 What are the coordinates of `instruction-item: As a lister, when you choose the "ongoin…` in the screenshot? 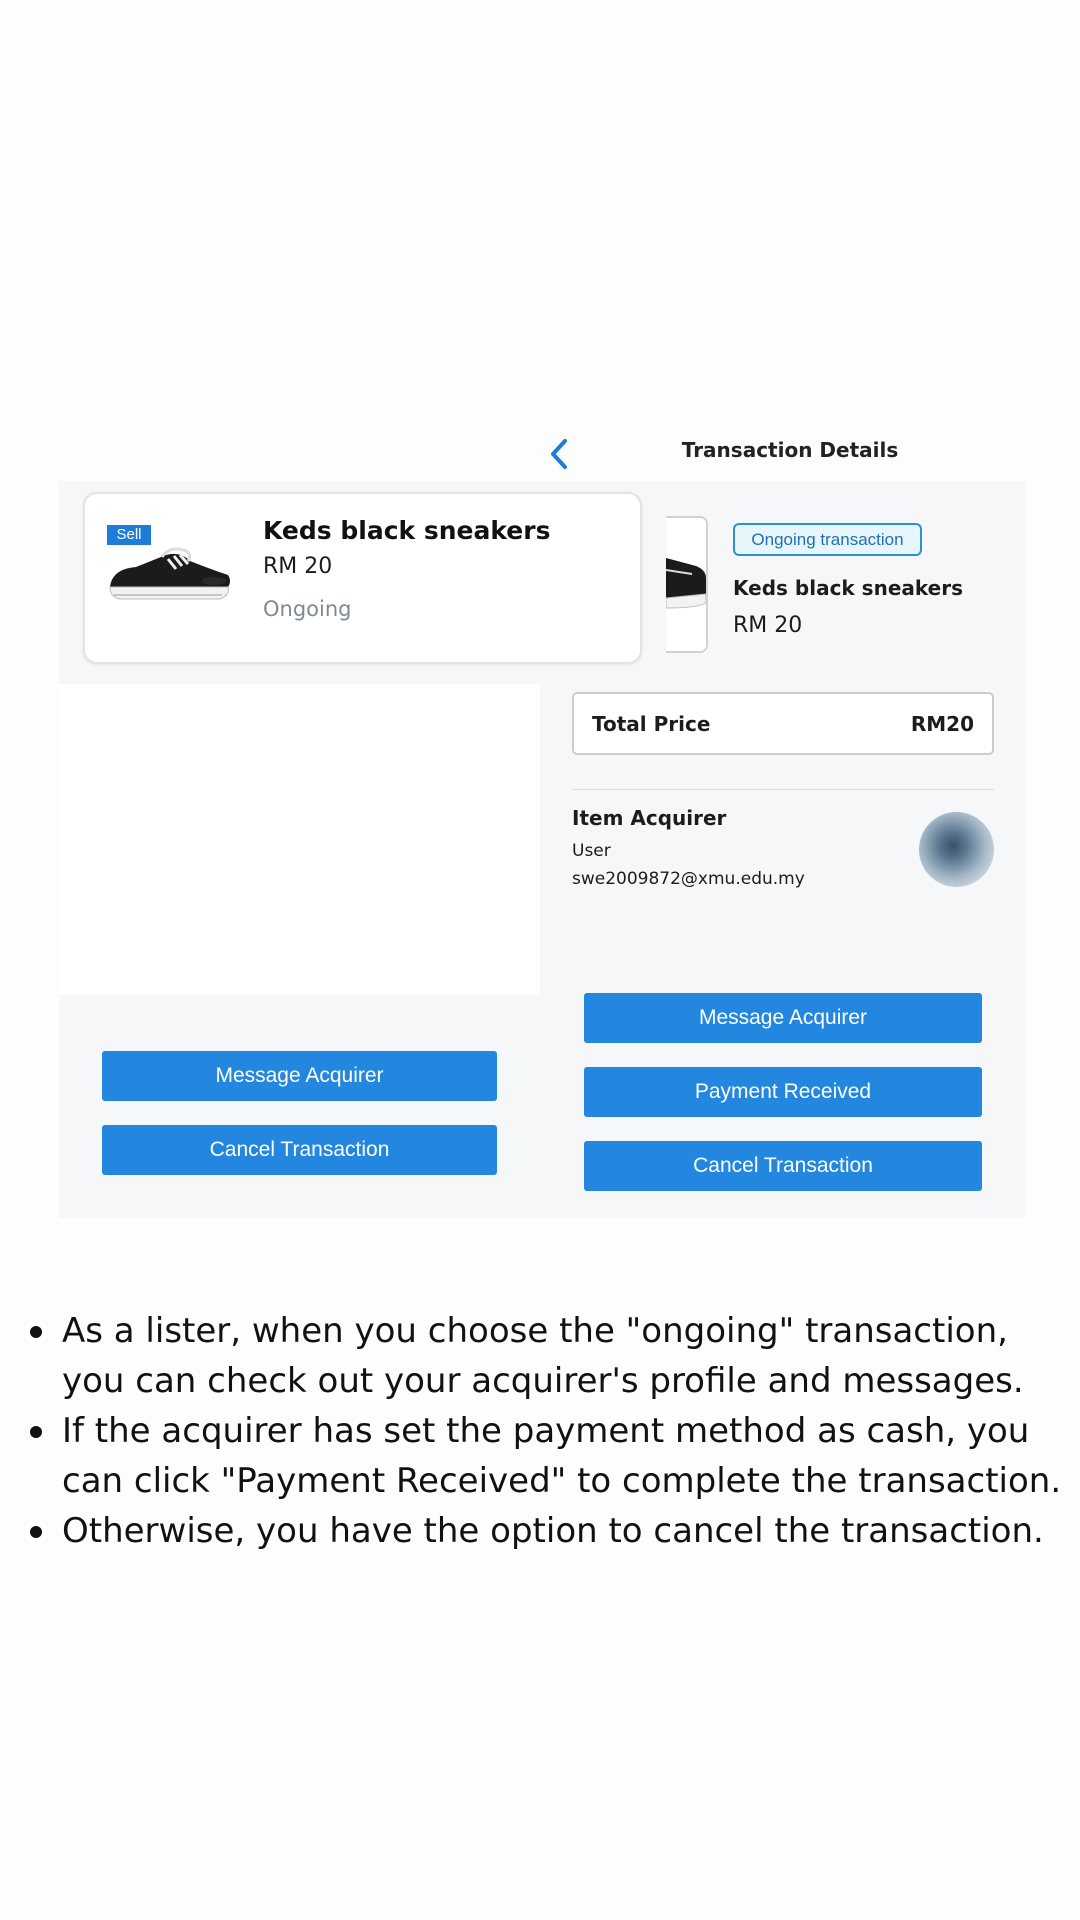 It's located at (549, 1356).